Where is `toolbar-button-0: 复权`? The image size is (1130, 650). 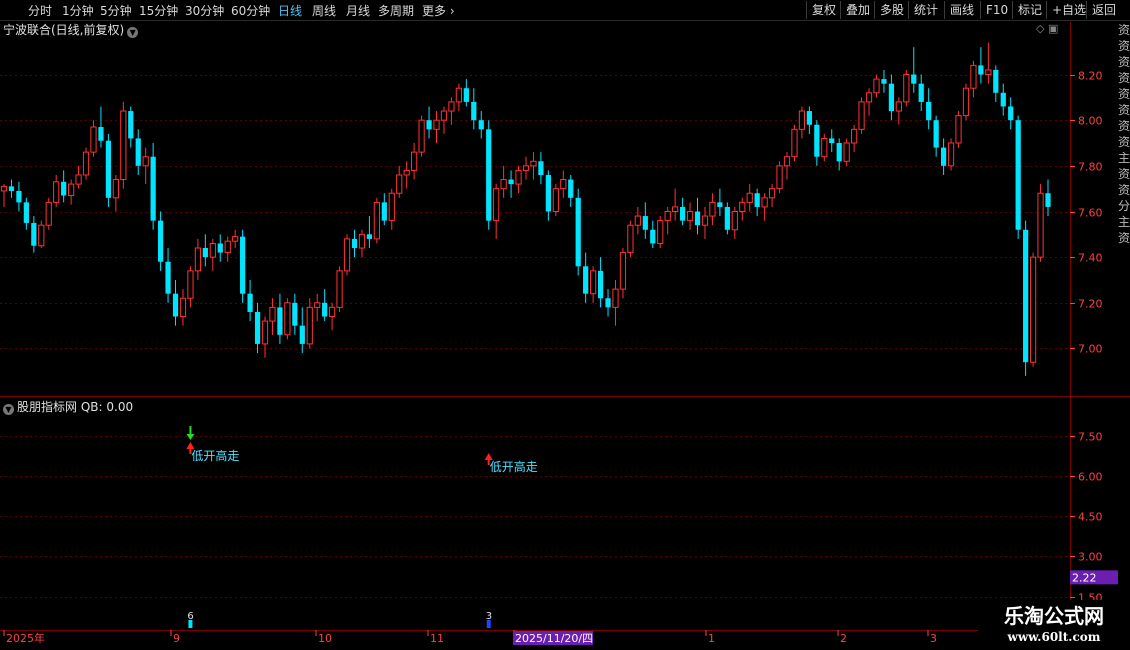
toolbar-button-0: 复权 is located at coordinates (821, 10).